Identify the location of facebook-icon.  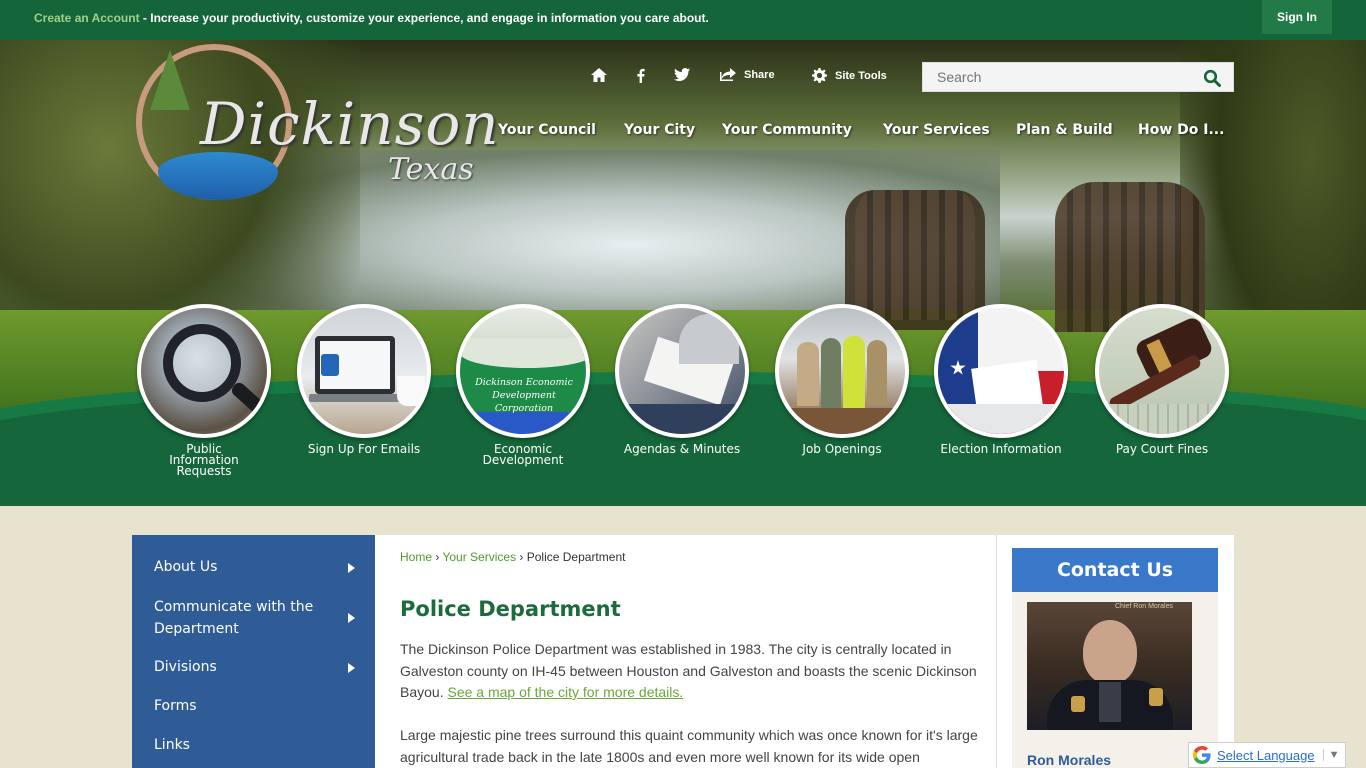
(640, 75).